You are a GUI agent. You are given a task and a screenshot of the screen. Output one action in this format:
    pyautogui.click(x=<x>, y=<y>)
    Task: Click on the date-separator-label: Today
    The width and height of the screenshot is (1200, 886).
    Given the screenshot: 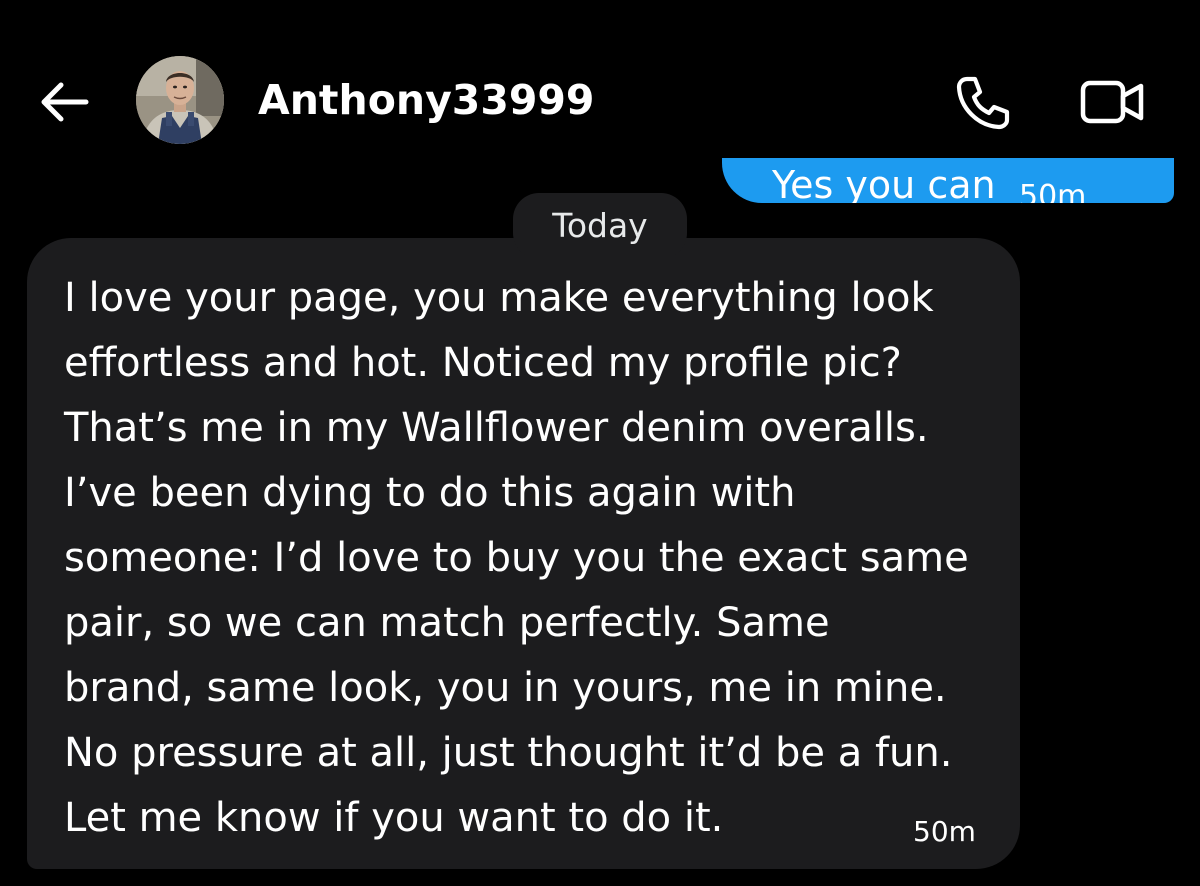 What is the action you would take?
    pyautogui.click(x=600, y=225)
    